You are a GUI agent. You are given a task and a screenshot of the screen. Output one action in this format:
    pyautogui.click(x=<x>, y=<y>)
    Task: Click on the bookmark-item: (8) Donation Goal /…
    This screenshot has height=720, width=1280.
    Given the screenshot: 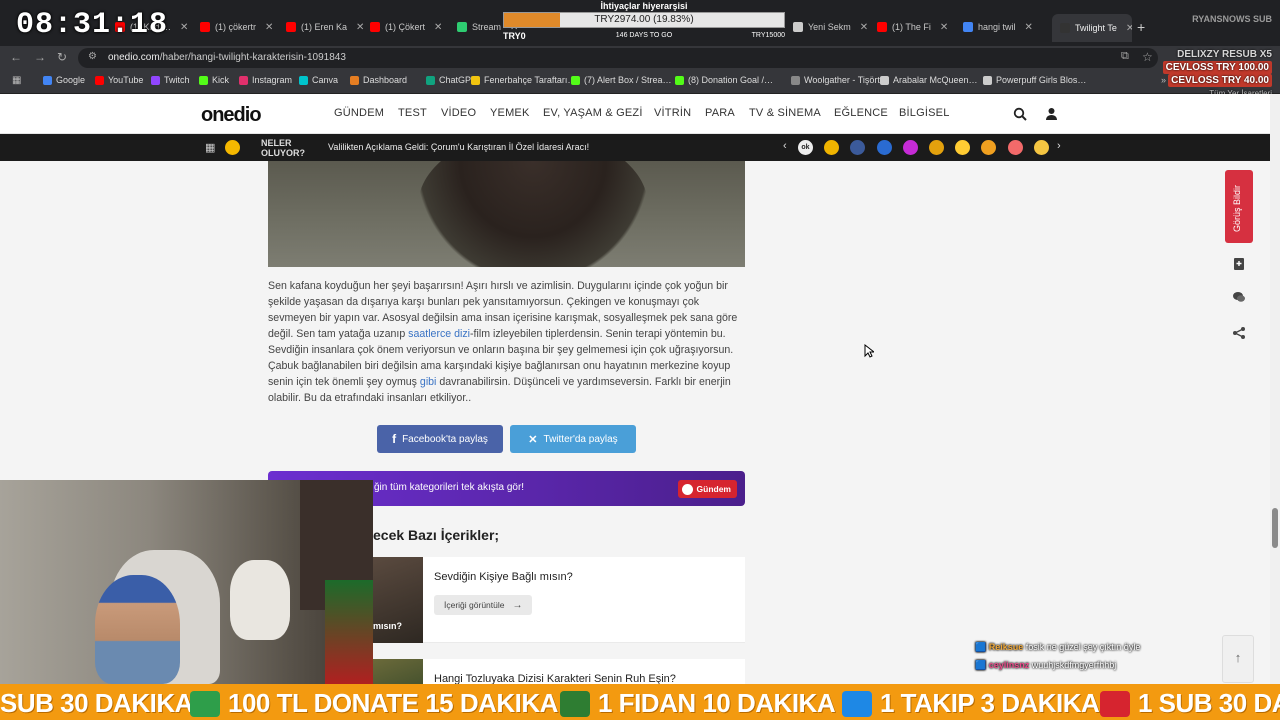 What is the action you would take?
    pyautogui.click(x=724, y=80)
    